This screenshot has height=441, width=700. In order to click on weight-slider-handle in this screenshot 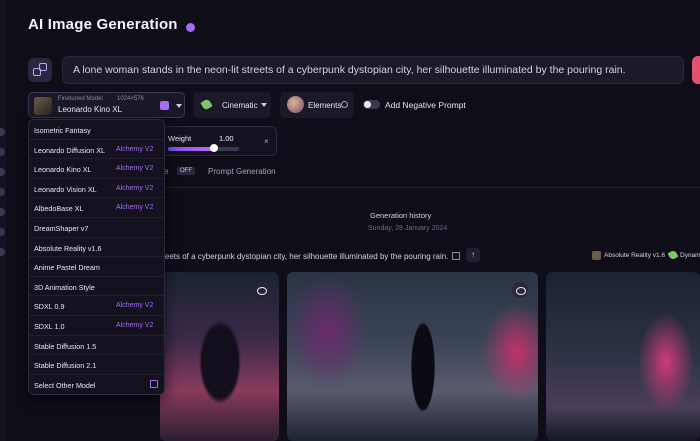, I will do `click(214, 148)`.